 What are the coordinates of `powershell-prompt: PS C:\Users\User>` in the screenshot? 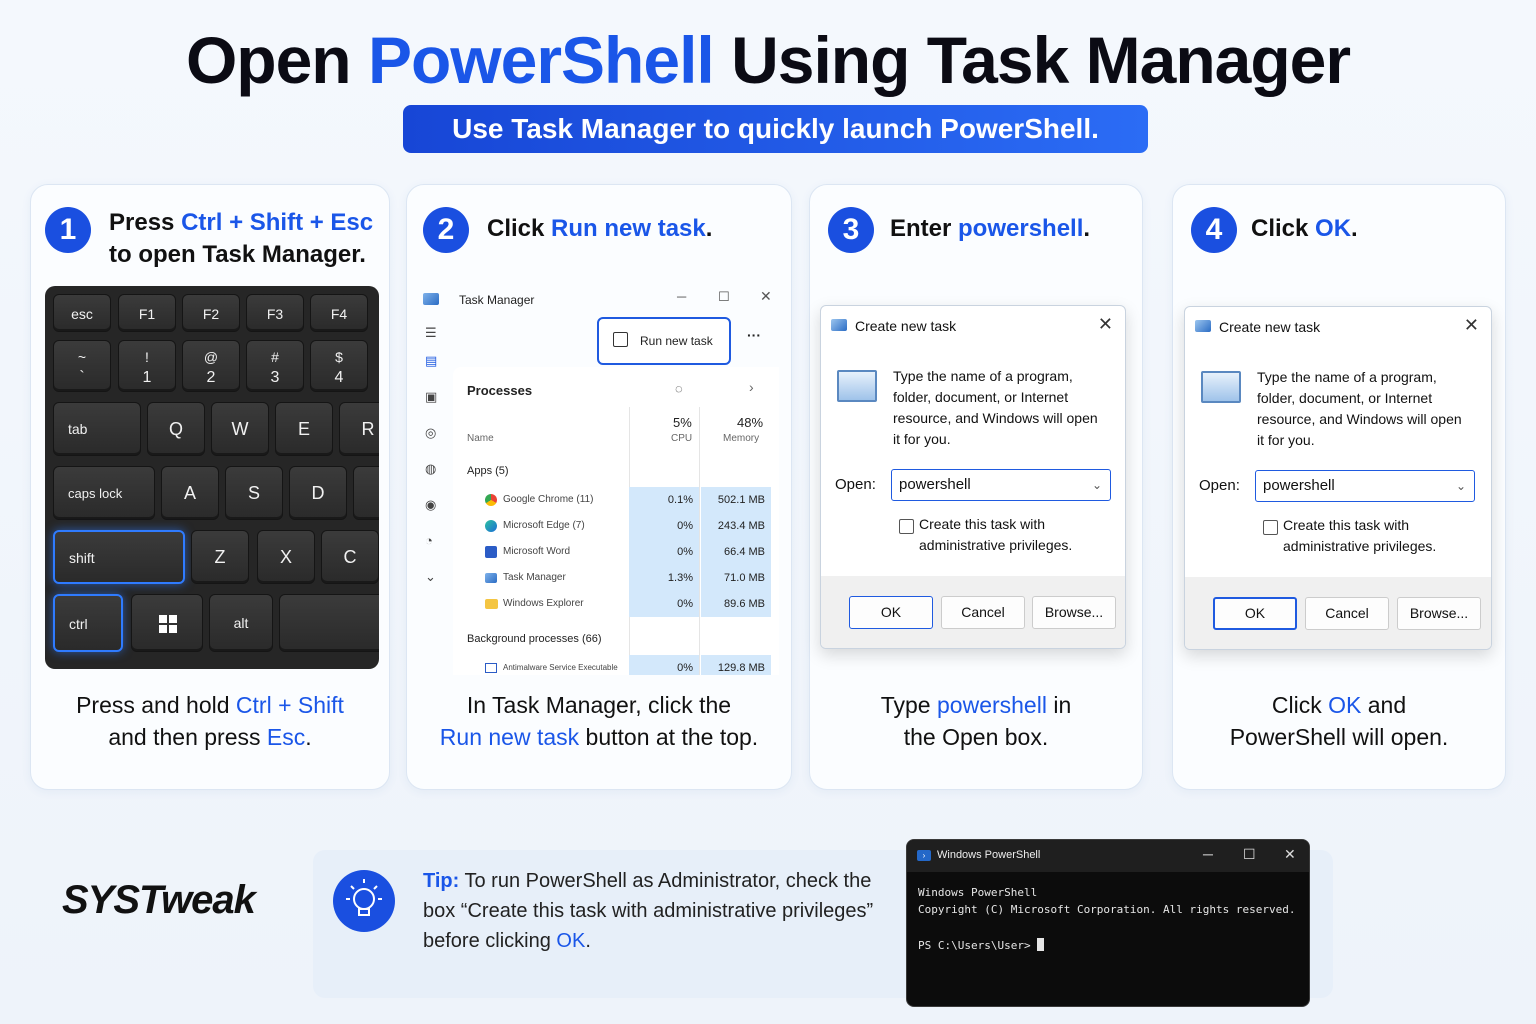 It's located at (981, 945).